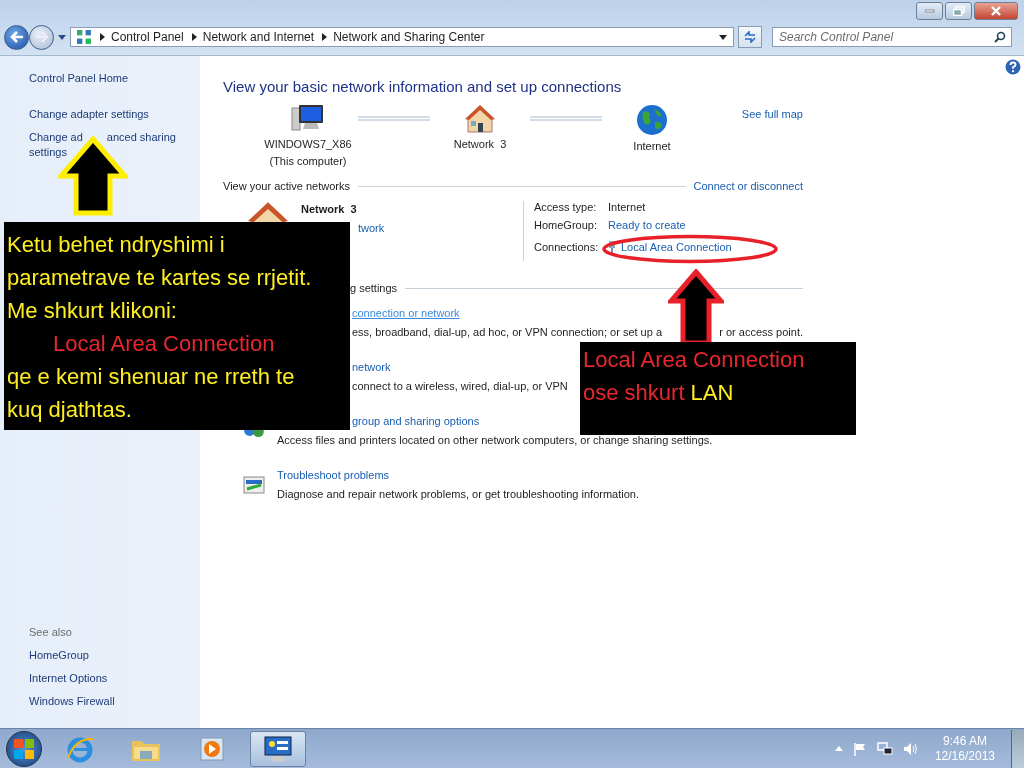 This screenshot has height=768, width=1024. I want to click on start-icon, so click(24, 748).